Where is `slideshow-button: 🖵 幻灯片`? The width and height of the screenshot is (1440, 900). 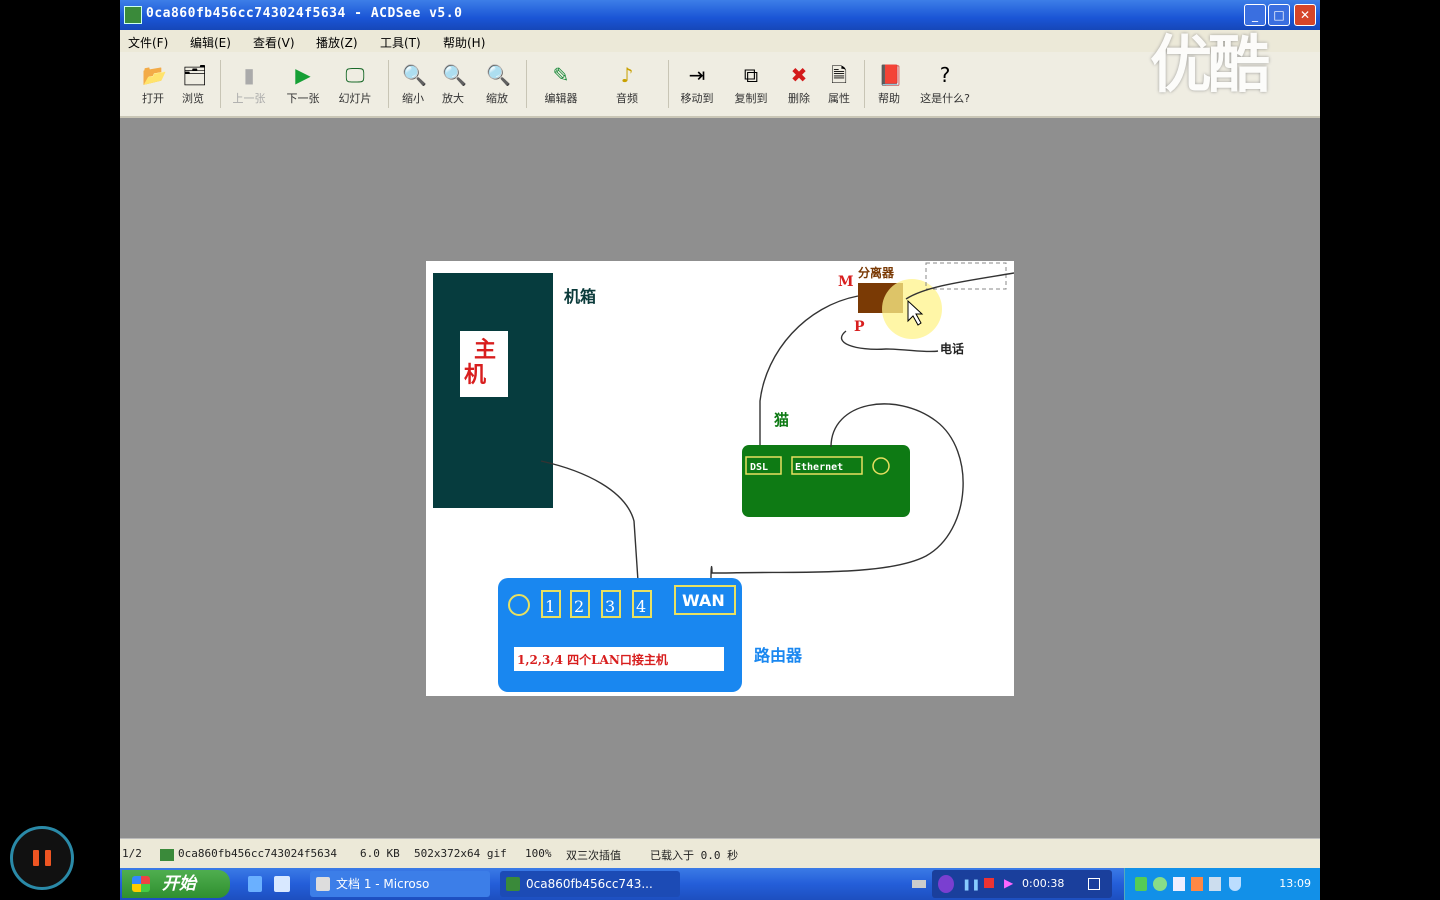
slideshow-button: 🖵 幻灯片 is located at coordinates (355, 84).